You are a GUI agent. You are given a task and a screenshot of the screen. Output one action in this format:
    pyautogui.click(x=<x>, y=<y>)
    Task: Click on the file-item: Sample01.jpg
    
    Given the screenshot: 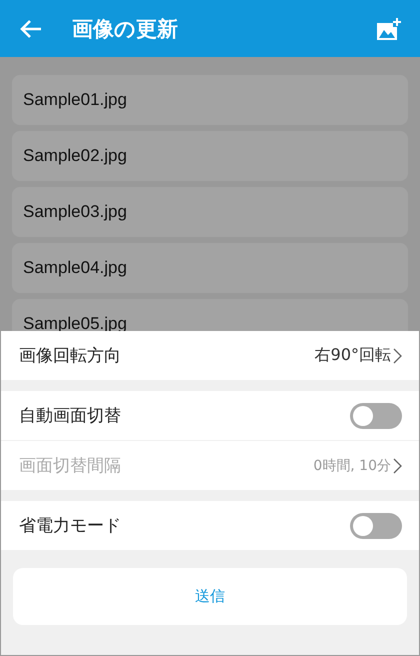 What is the action you would take?
    pyautogui.click(x=210, y=100)
    